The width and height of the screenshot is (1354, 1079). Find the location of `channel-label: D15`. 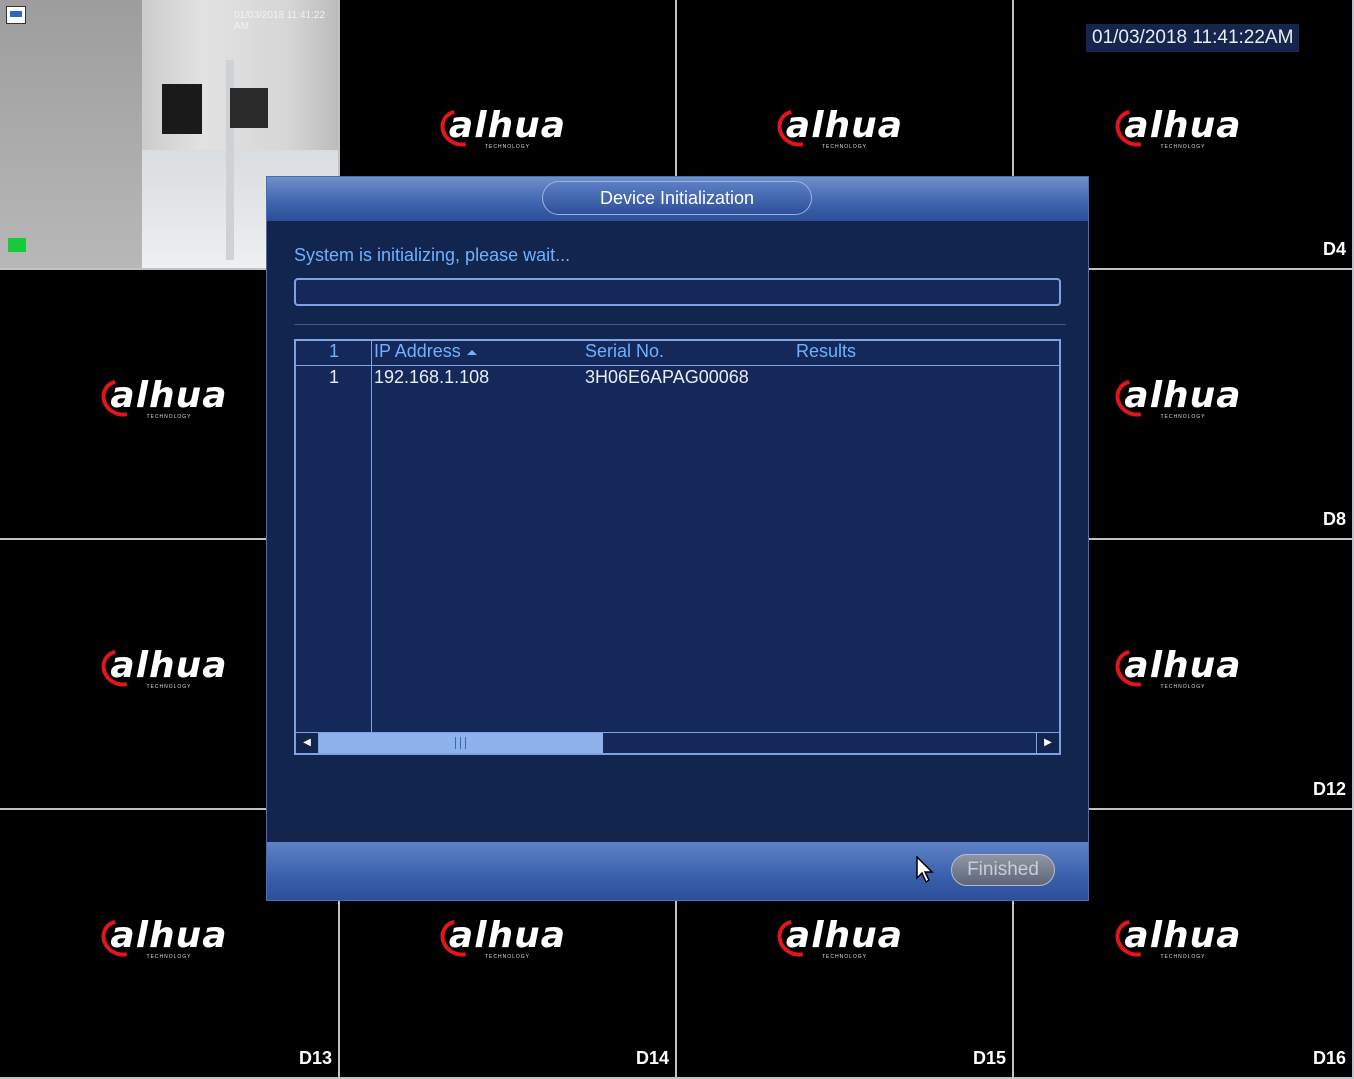

channel-label: D15 is located at coordinates (989, 1058).